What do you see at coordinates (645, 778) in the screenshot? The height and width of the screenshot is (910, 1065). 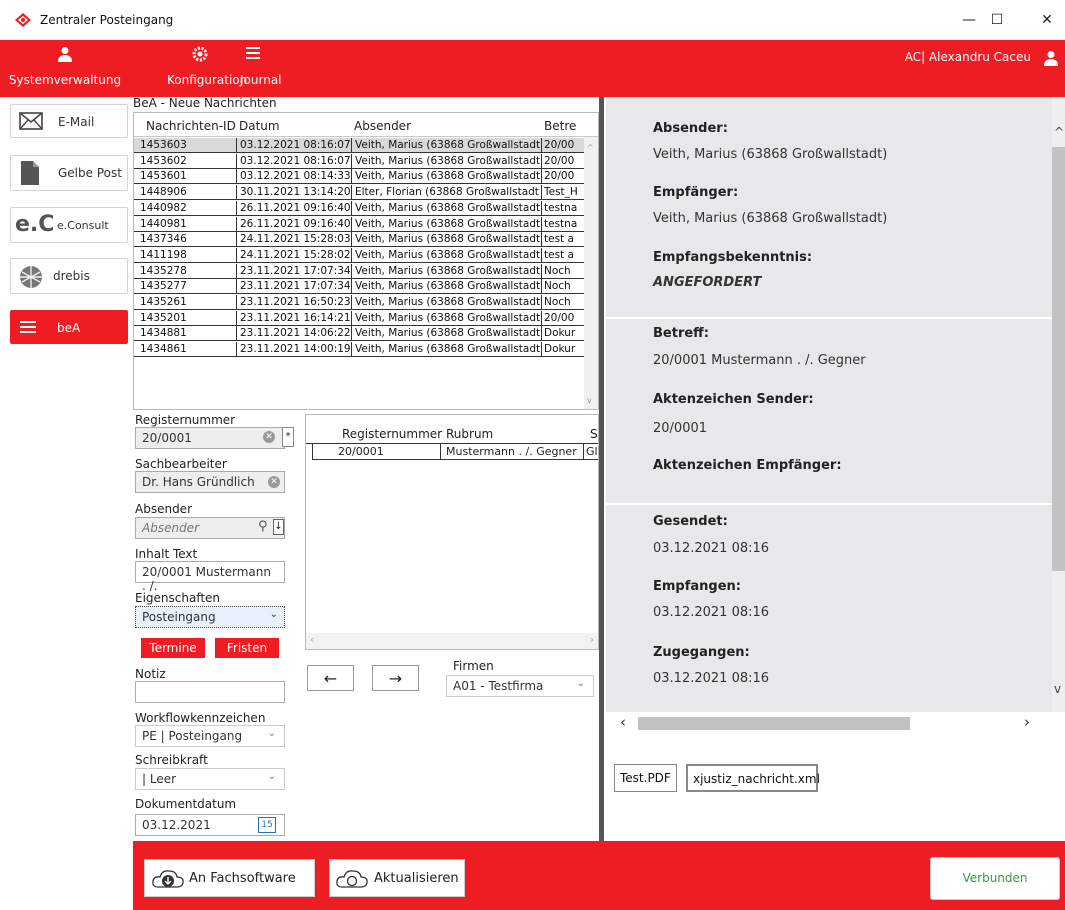 I see `attachment-pdf: Test.PDF` at bounding box center [645, 778].